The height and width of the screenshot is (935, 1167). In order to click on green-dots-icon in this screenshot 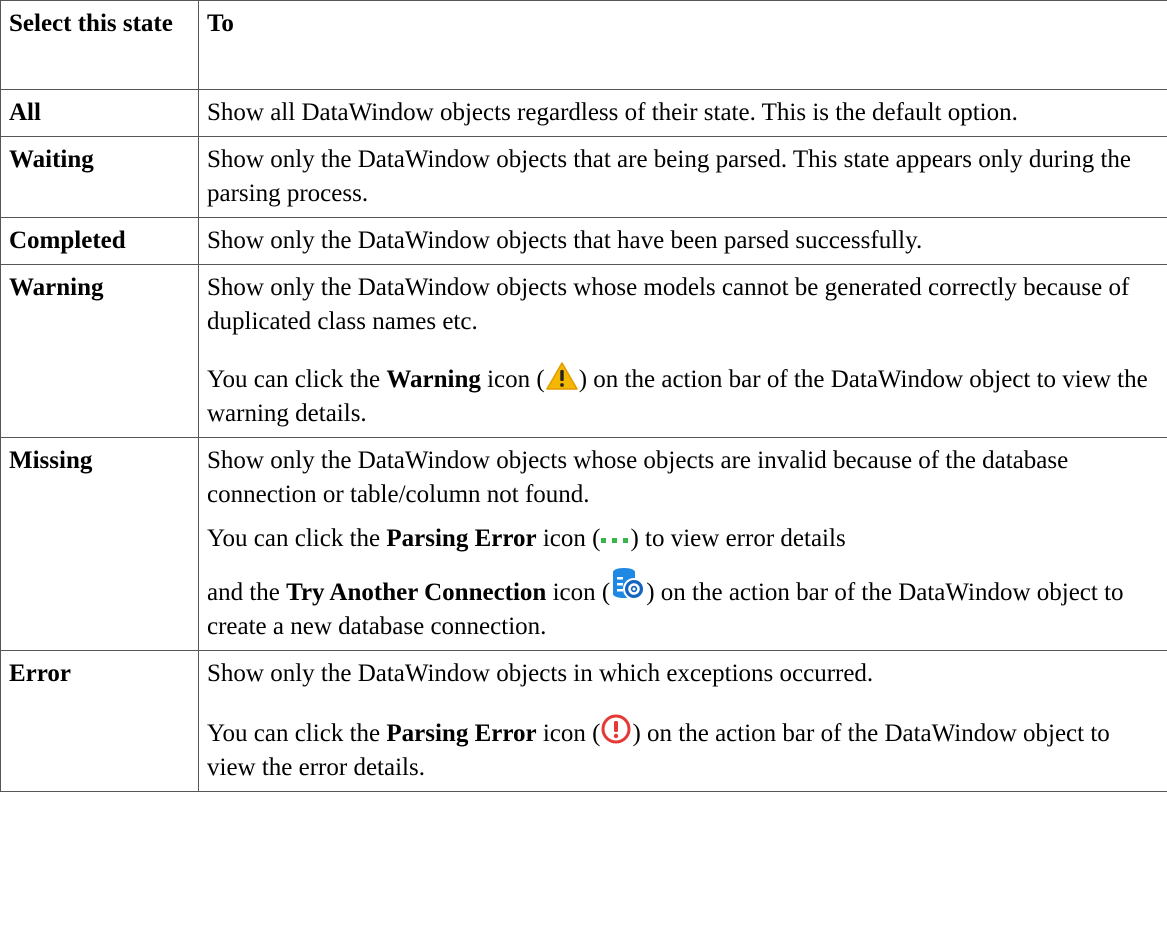, I will do `click(615, 537)`.